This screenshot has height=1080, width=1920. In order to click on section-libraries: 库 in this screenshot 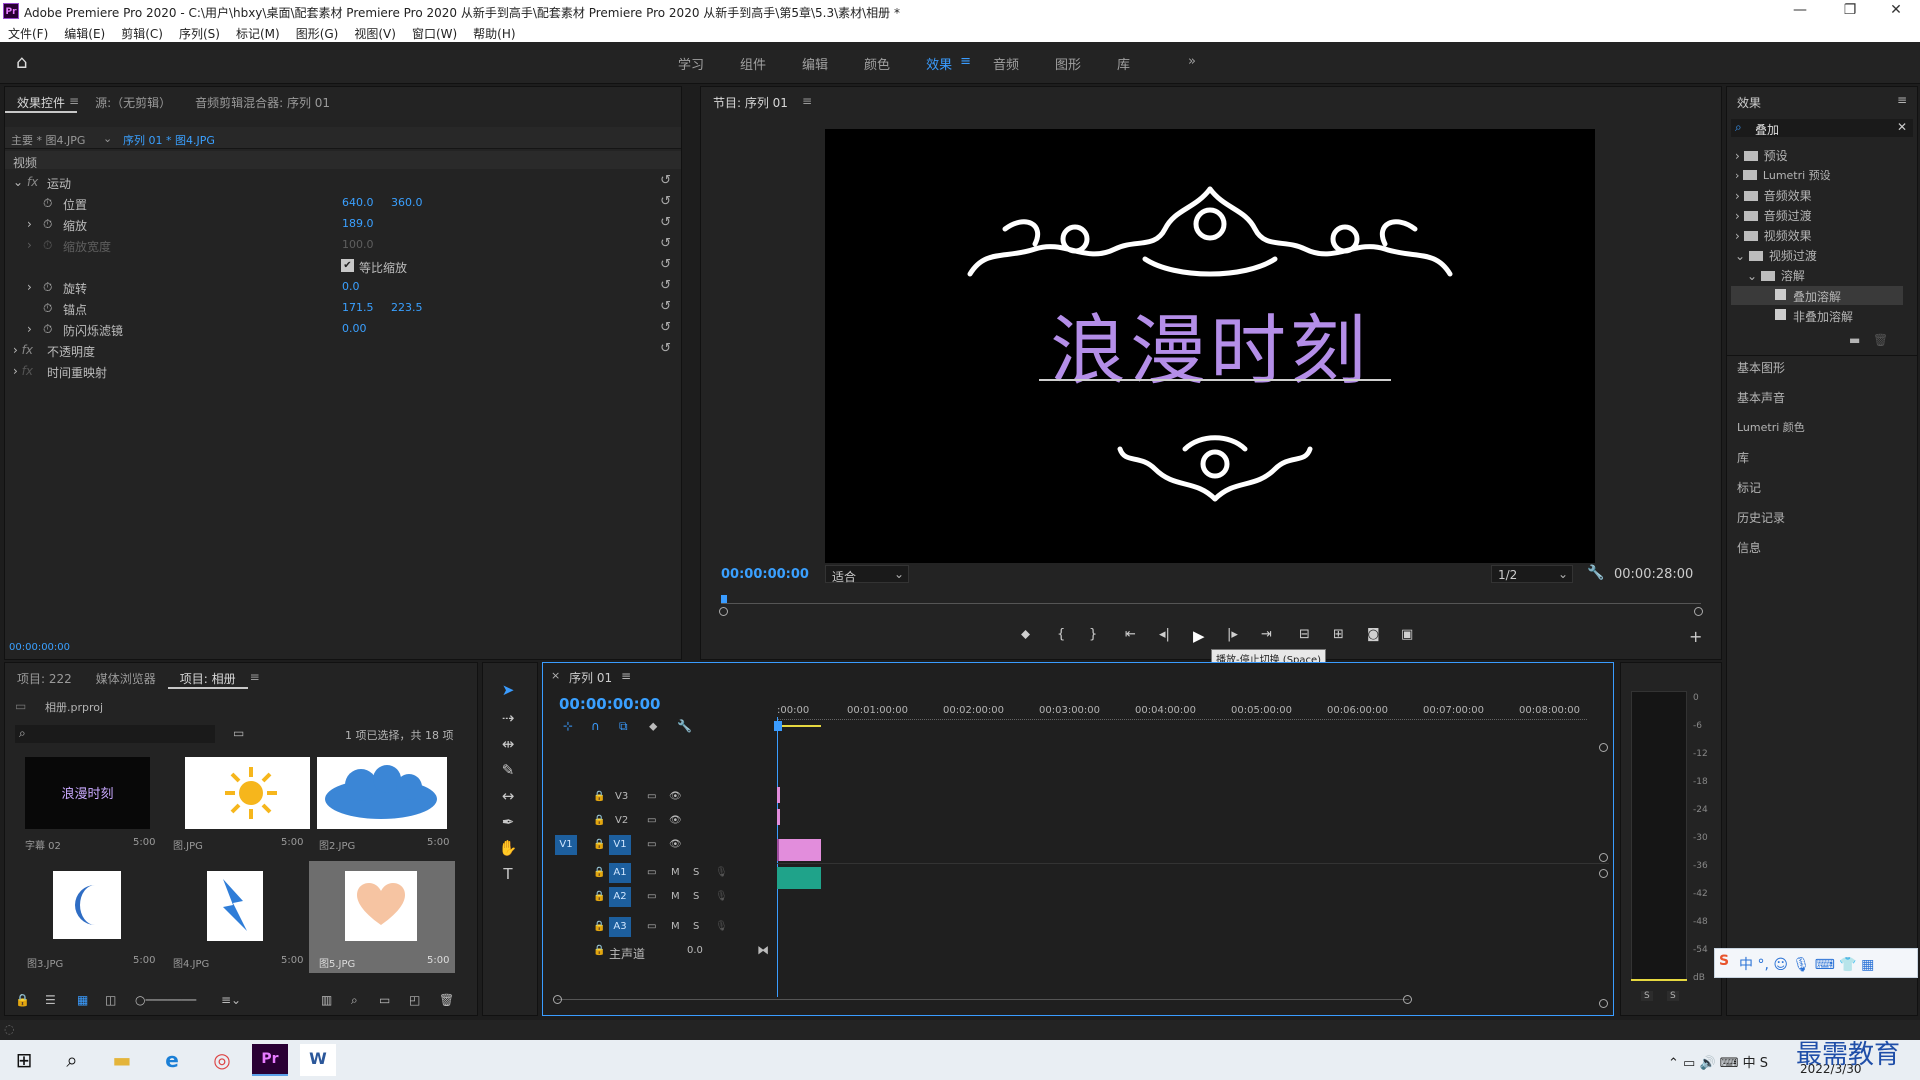, I will do `click(1743, 457)`.